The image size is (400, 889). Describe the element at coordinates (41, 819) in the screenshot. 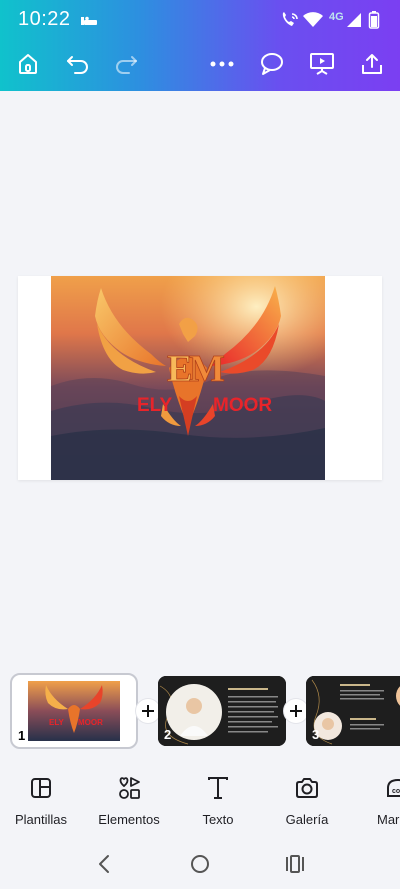

I see `tool-label-templates: Plantillas` at that location.